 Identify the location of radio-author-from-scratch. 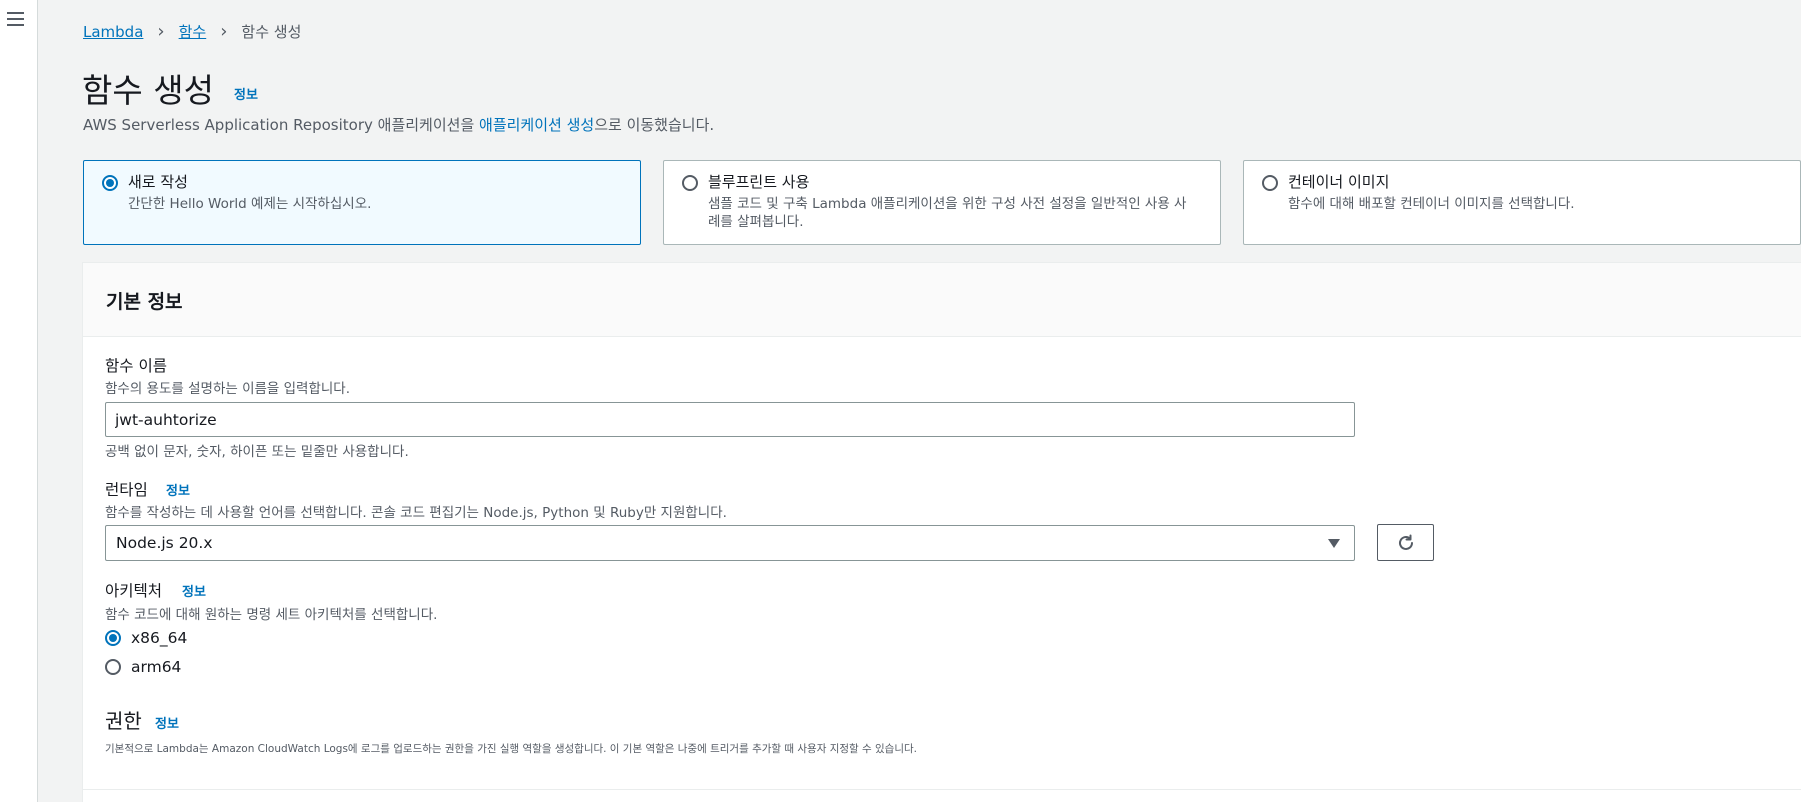
(110, 183).